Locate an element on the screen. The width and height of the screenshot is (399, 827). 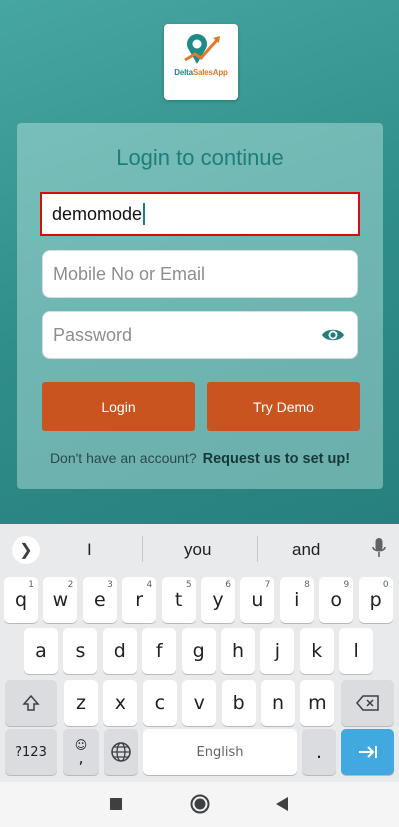
key-label: q is located at coordinates (21, 600).